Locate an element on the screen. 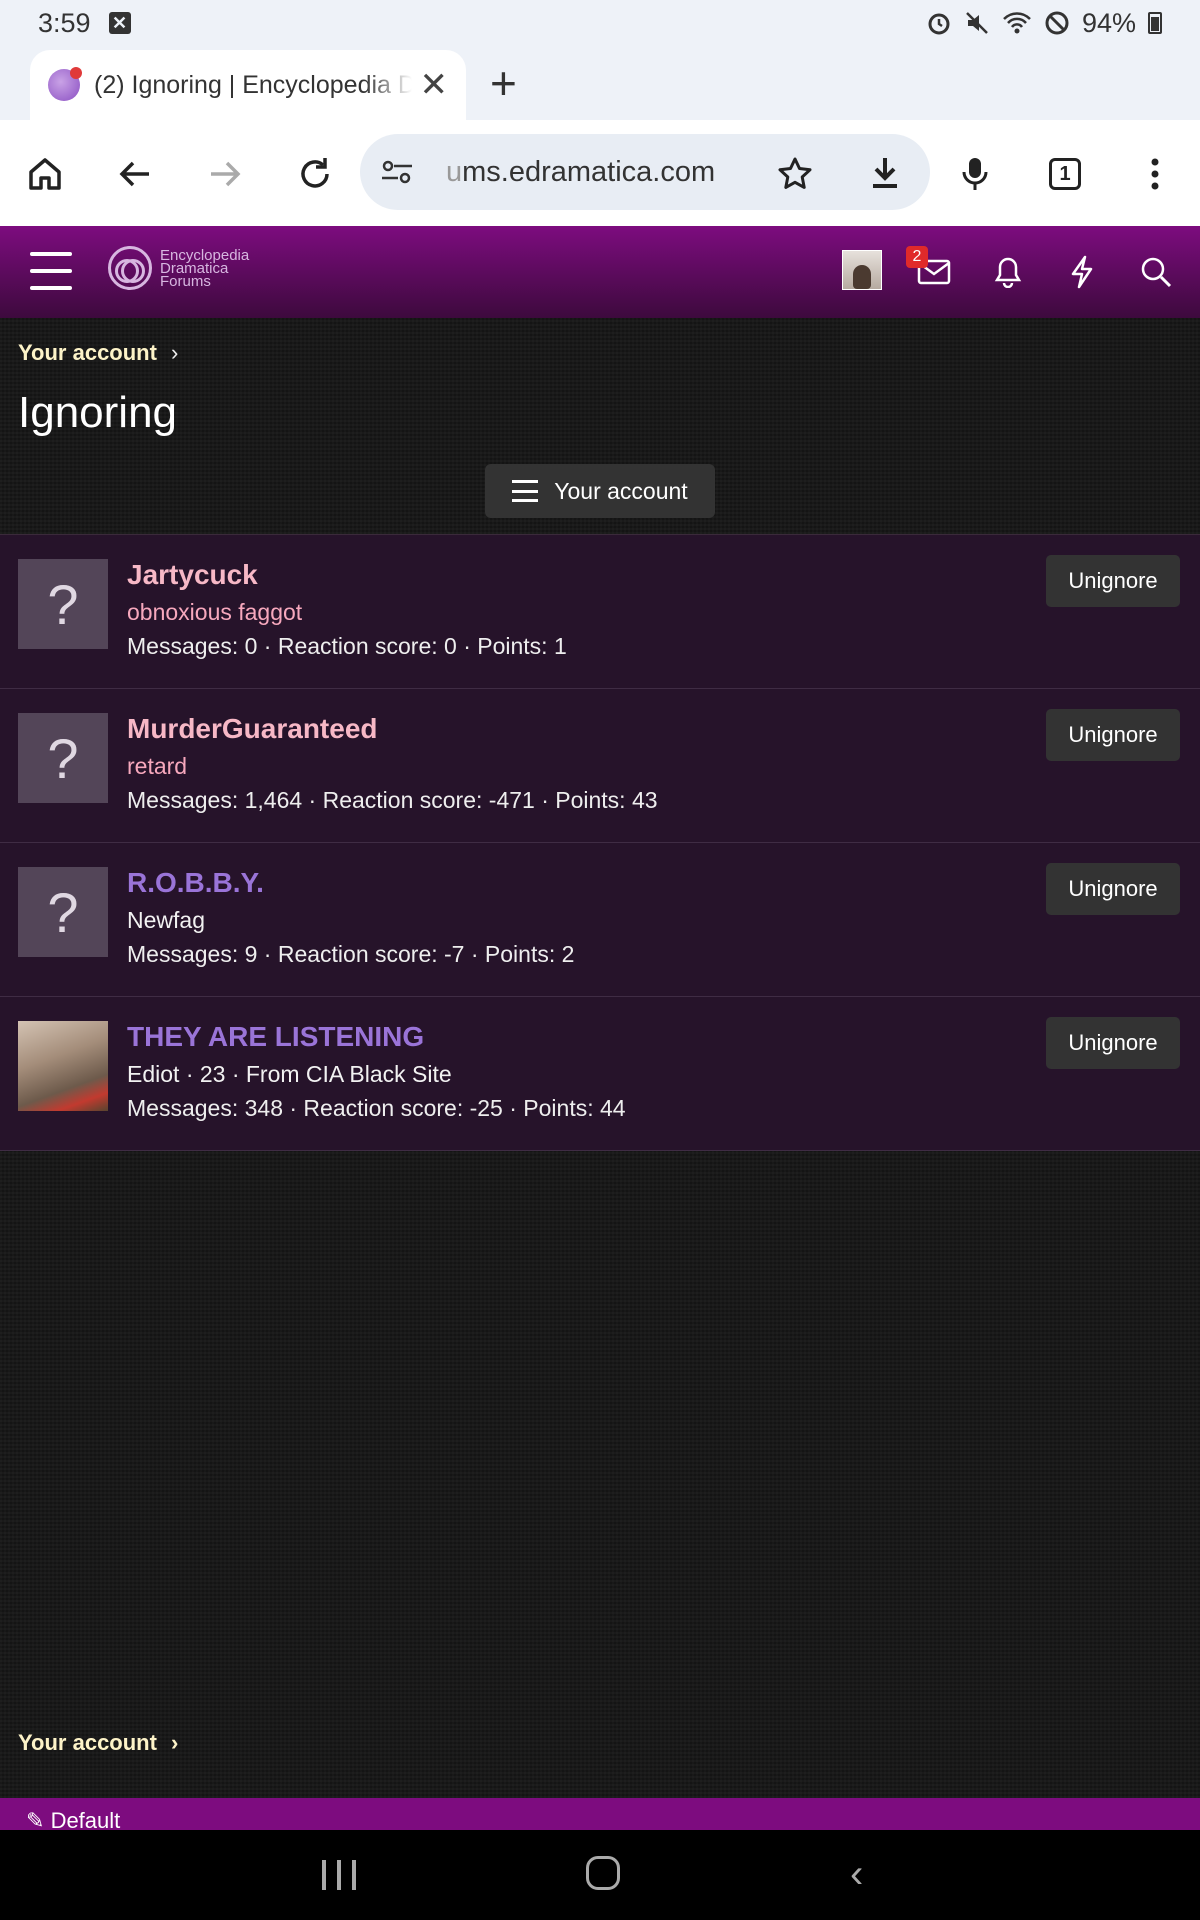 Image resolution: width=1200 pixels, height=1920 pixels. back-arrow-icon is located at coordinates (135, 174).